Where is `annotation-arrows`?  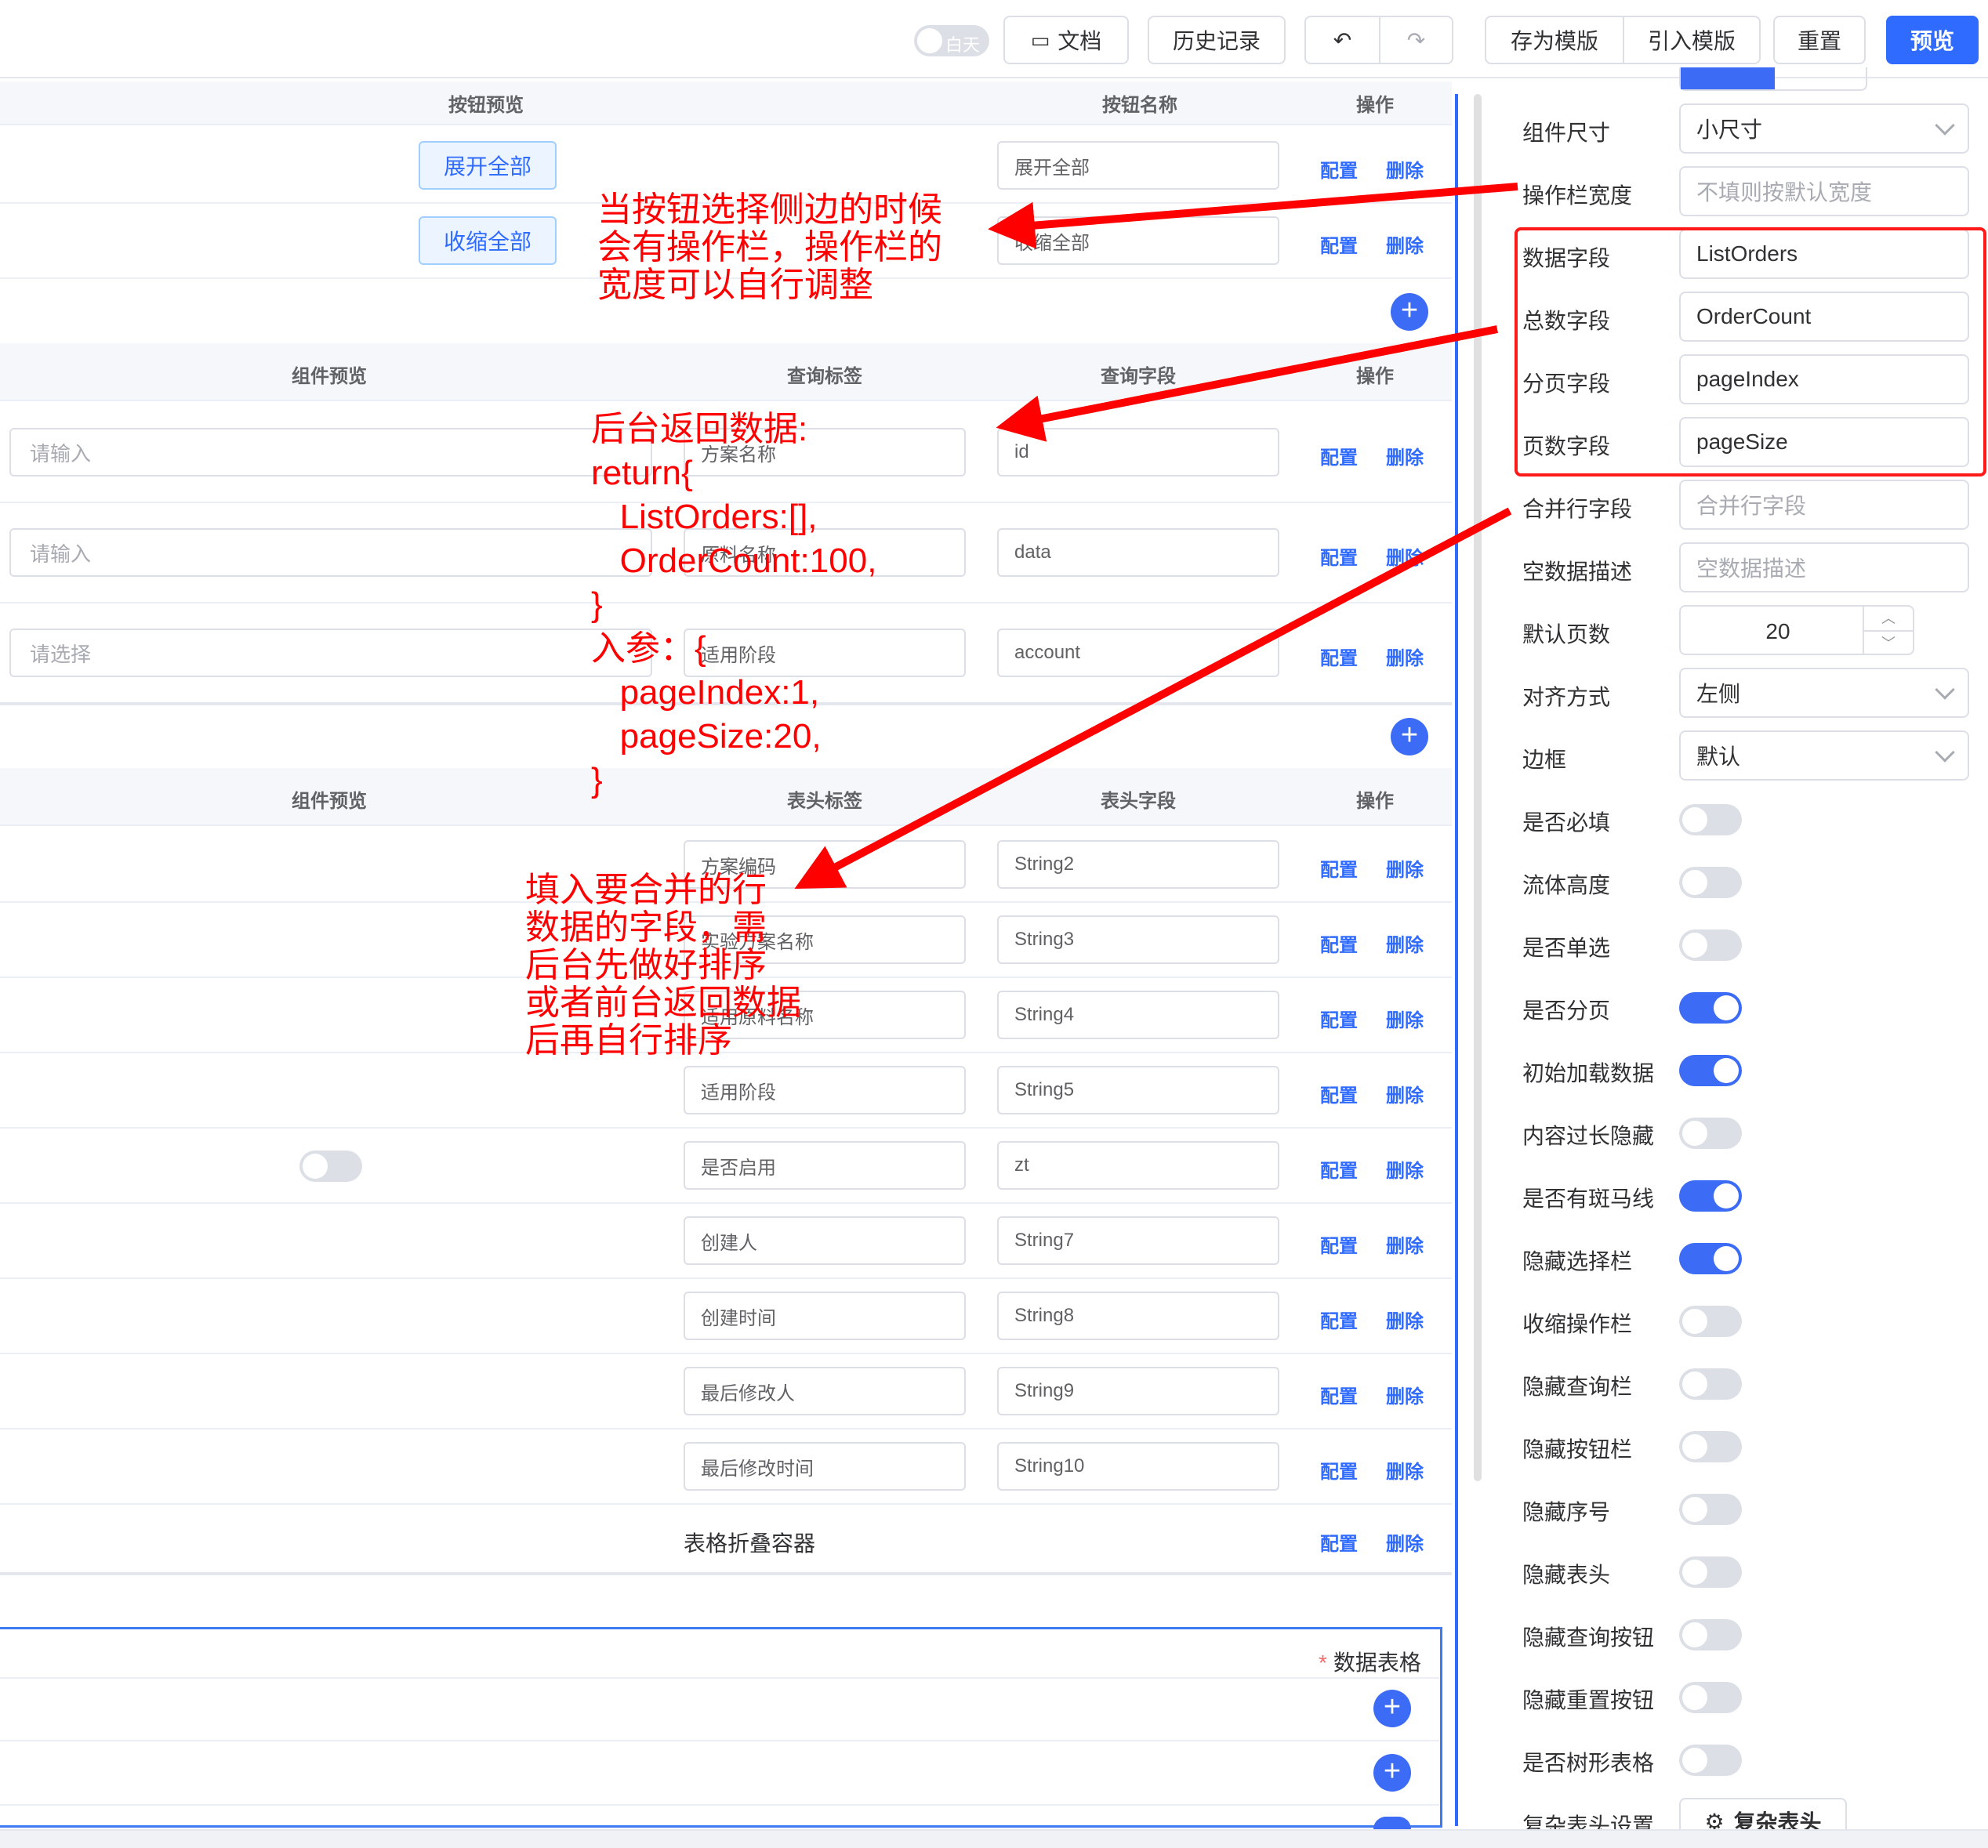 annotation-arrows is located at coordinates (1156, 536).